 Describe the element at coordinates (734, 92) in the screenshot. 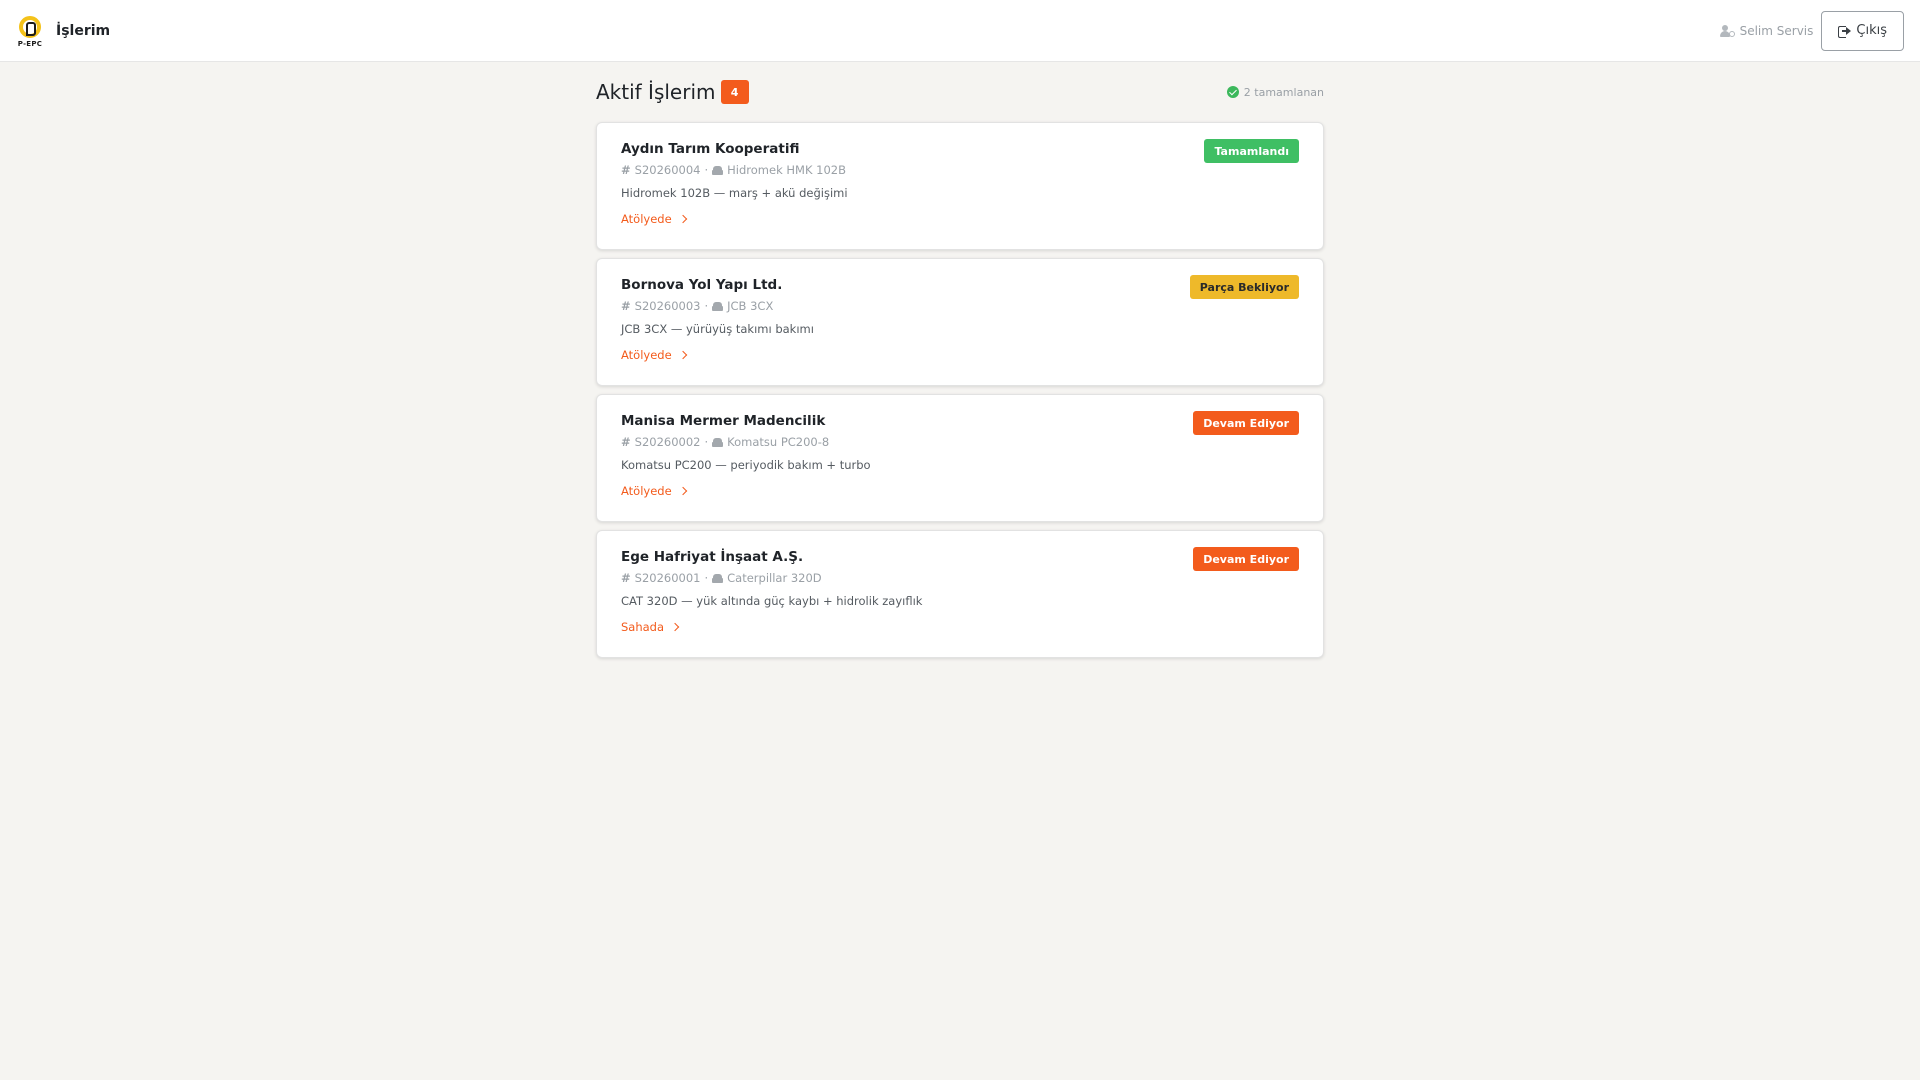

I see `active-count-badge: 4` at that location.